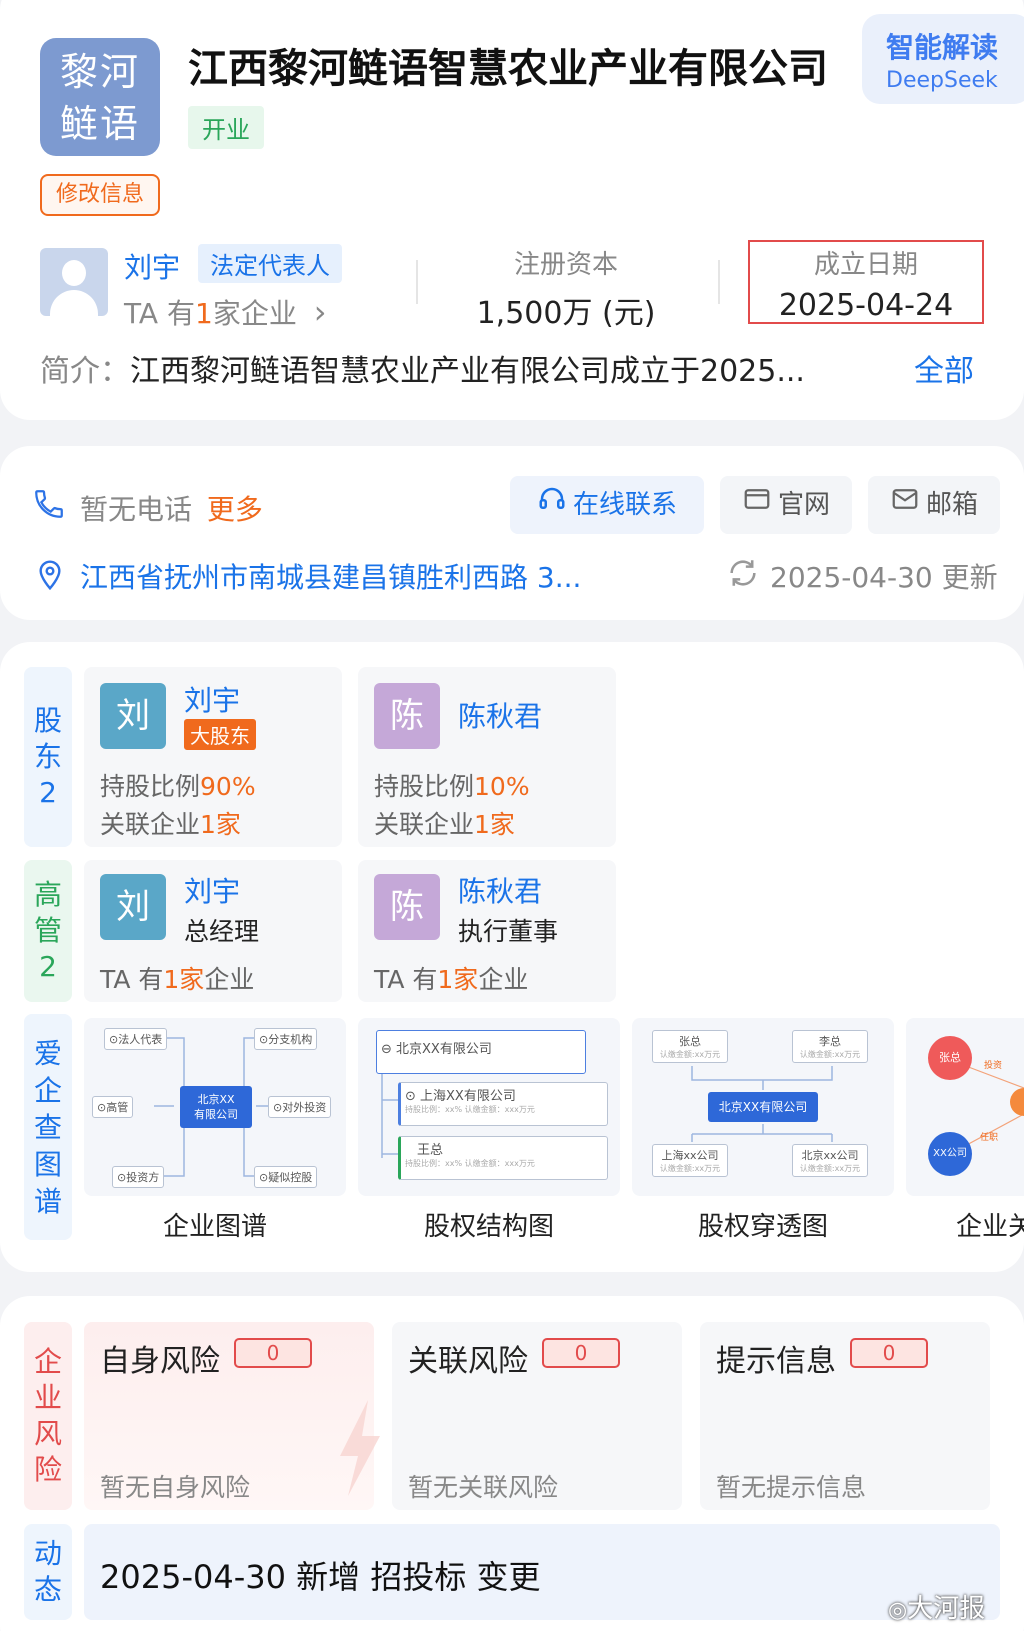 This screenshot has width=1024, height=1631. I want to click on side-char: 爱, so click(47, 1053).